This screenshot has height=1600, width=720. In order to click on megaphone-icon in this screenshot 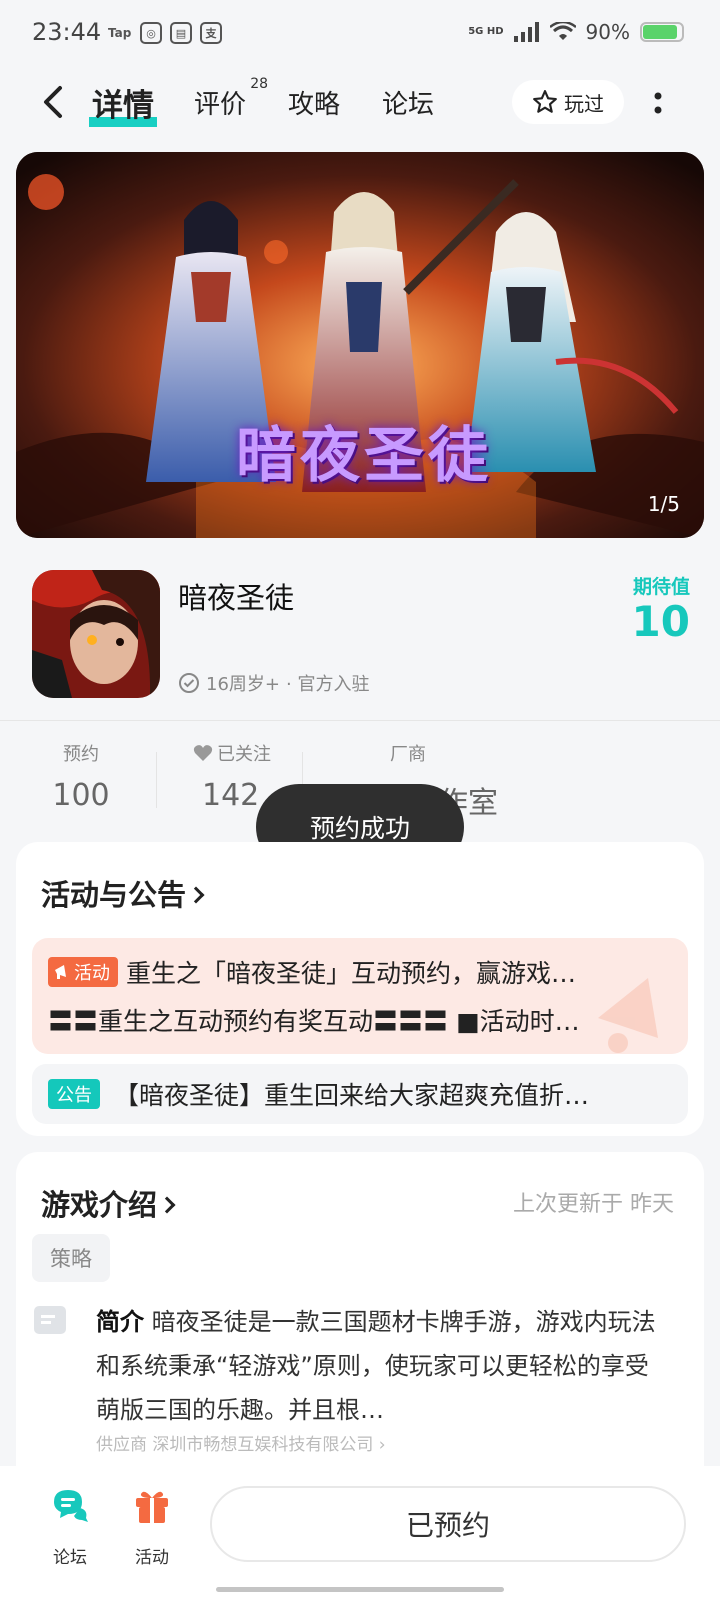, I will do `click(60, 972)`.